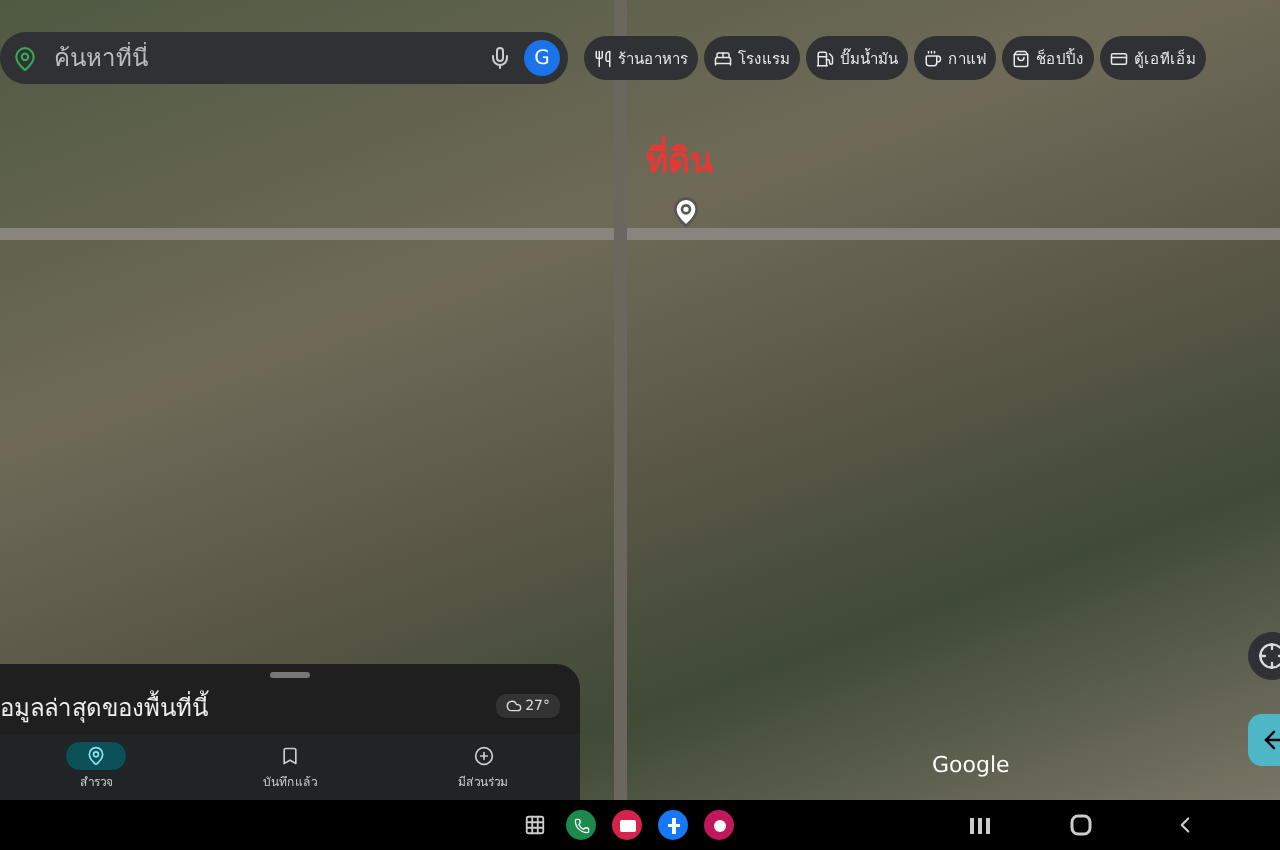 The height and width of the screenshot is (850, 1280). I want to click on account-avatar: G, so click(542, 58).